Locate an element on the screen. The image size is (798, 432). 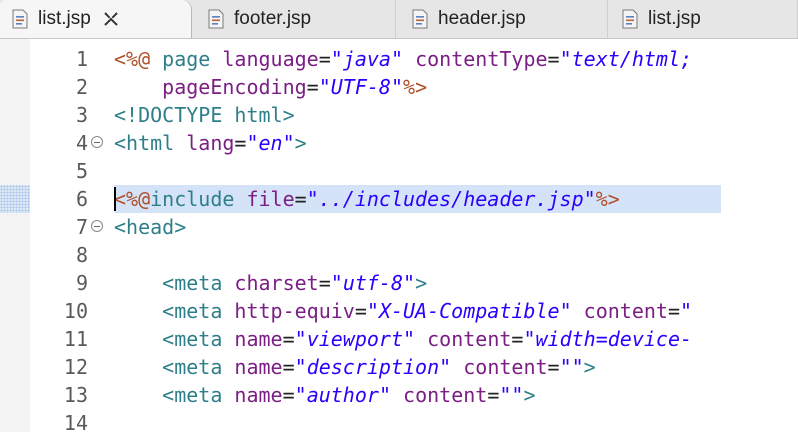
tab-list-jsp-2: list.jsp is located at coordinates (704, 19).